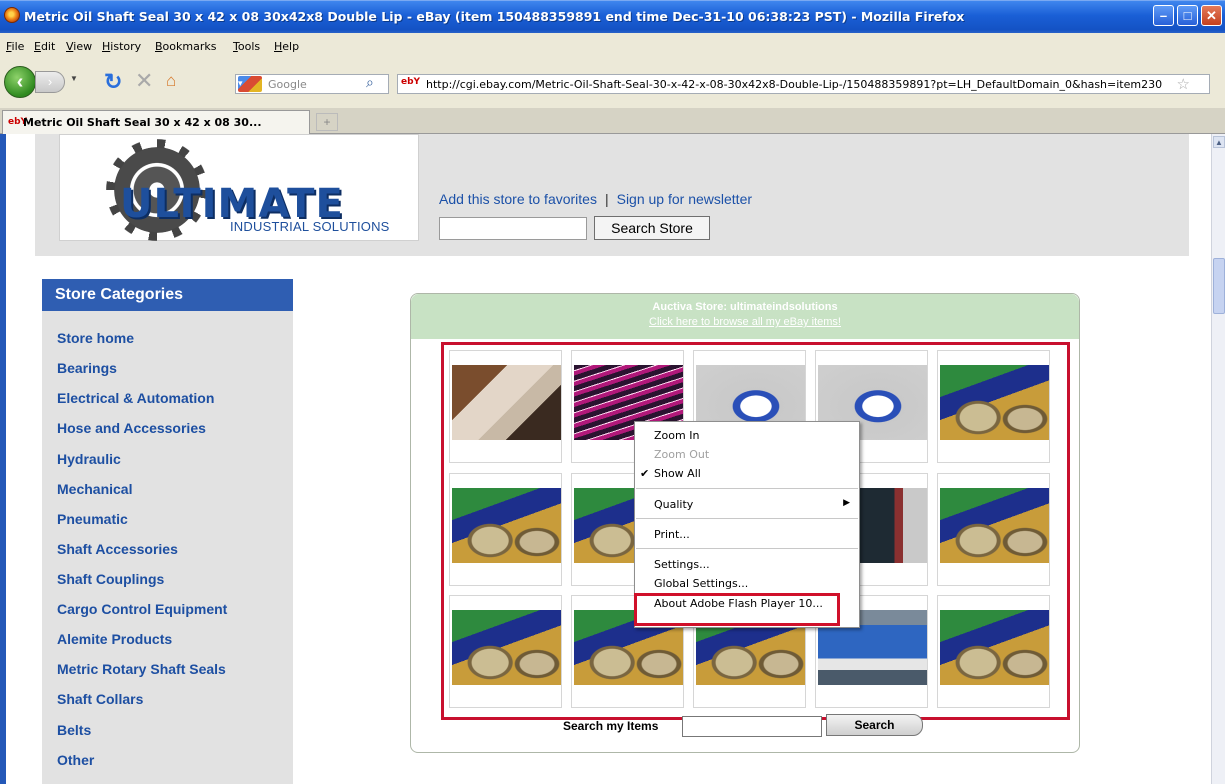  I want to click on category-pneumatic: Pneumatic, so click(92, 519).